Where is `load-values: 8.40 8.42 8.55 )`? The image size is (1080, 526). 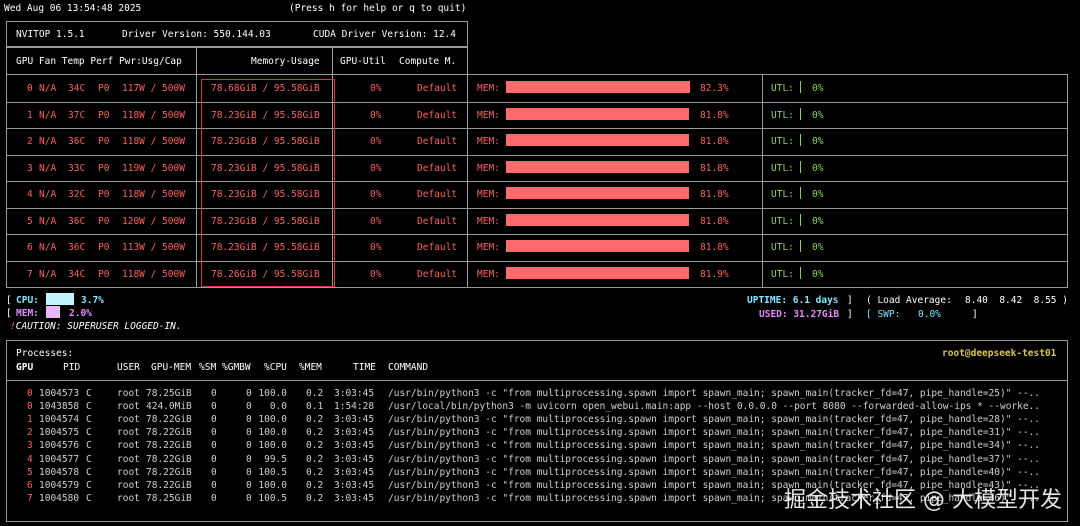 load-values: 8.40 8.42 8.55 ) is located at coordinates (1016, 300).